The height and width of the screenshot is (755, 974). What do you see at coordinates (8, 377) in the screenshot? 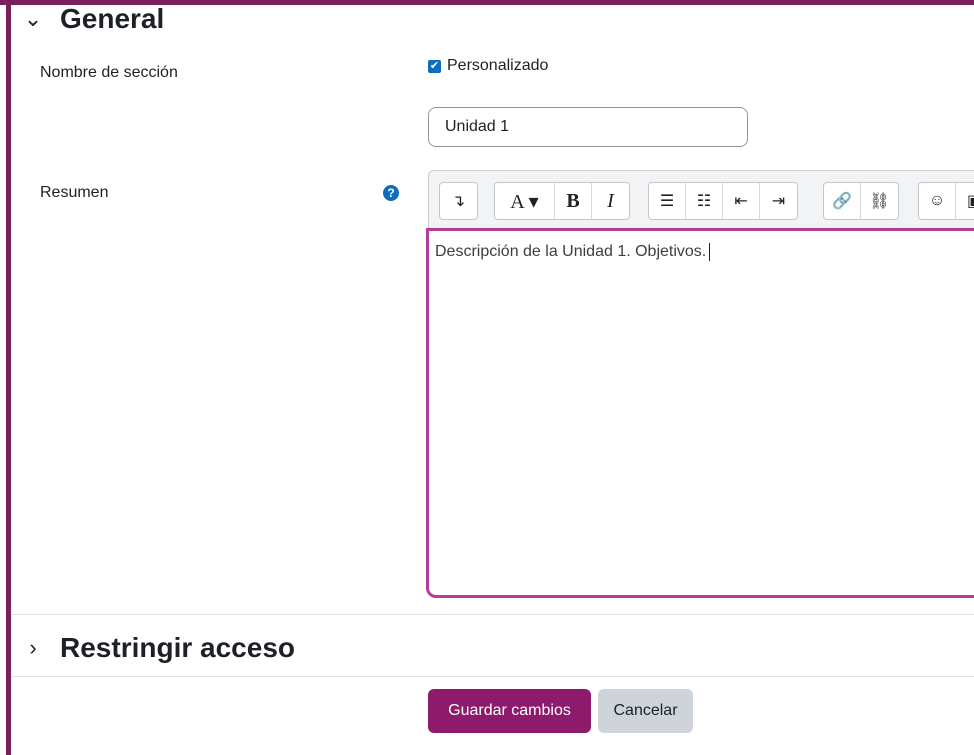
I see `frame-left-border` at bounding box center [8, 377].